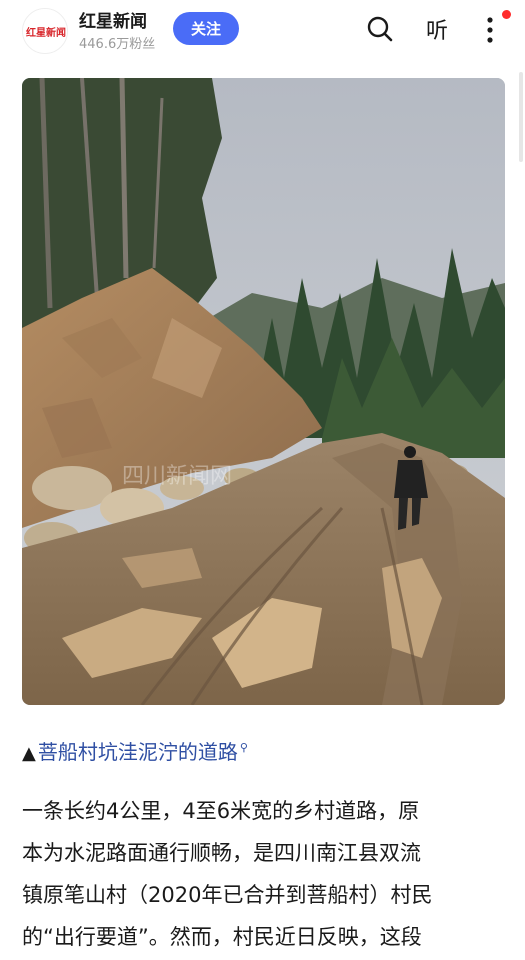 The height and width of the screenshot is (960, 525). What do you see at coordinates (227, 895) in the screenshot?
I see `article-line: 镇原笔山村（2020年已合并到菩船村）村民` at bounding box center [227, 895].